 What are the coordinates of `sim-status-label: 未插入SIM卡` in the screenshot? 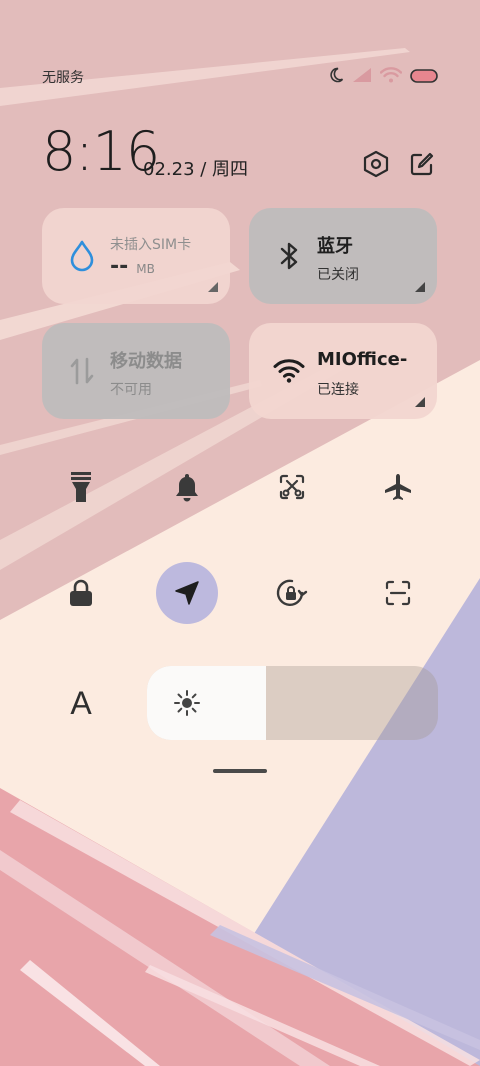 It's located at (151, 245).